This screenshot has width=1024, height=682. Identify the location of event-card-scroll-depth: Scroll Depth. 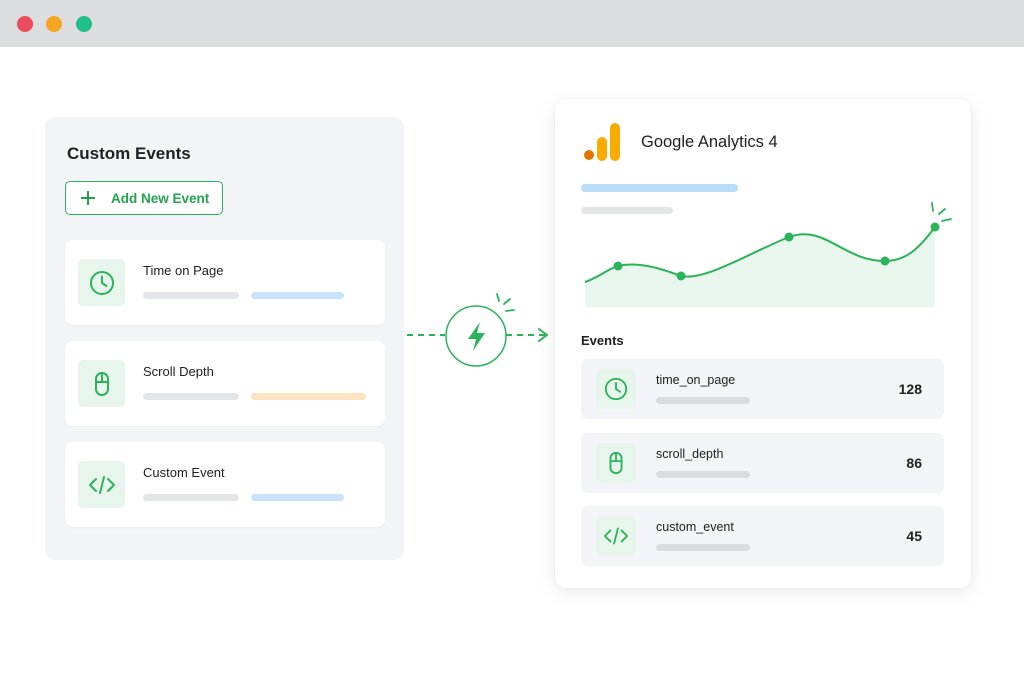
(225, 383).